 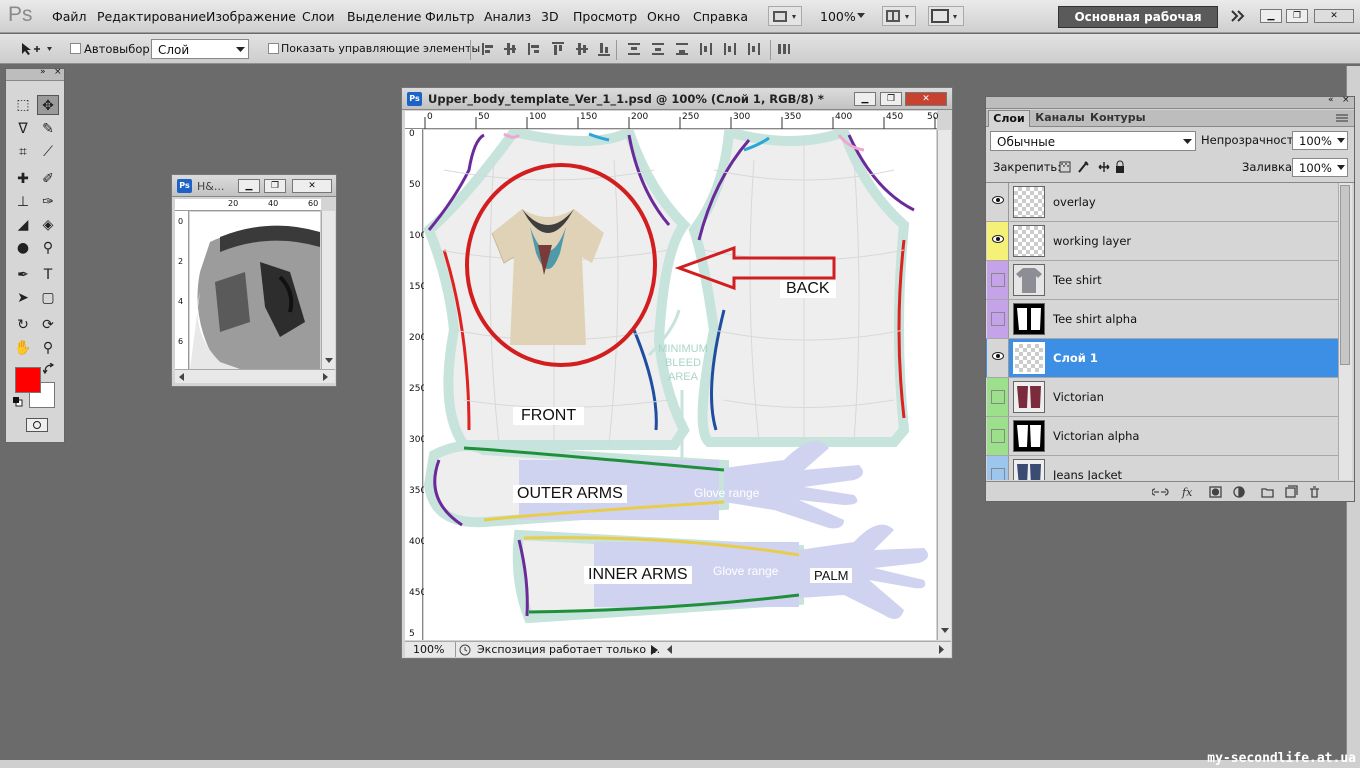 I want to click on menu-analysis: Анализ, so click(x=507, y=16).